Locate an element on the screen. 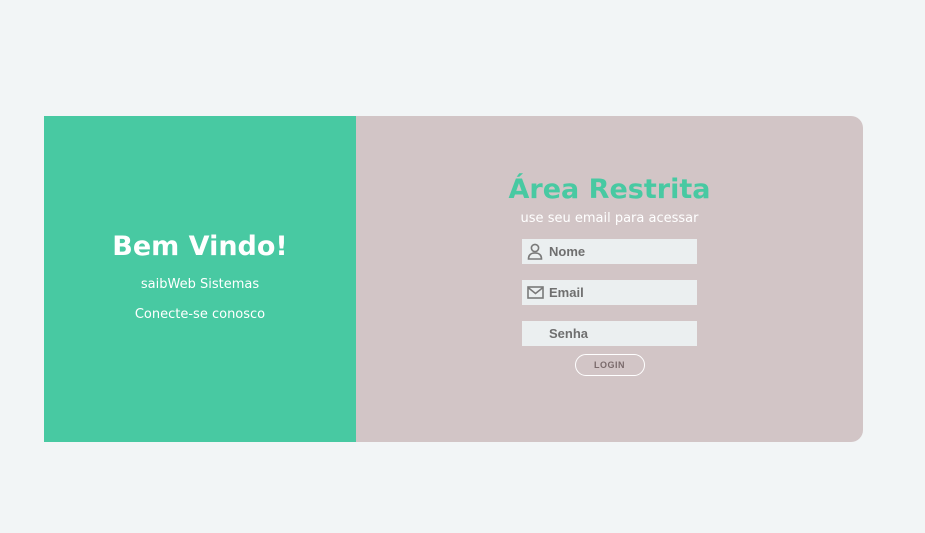 The width and height of the screenshot is (925, 533). name-input is located at coordinates (619, 251).